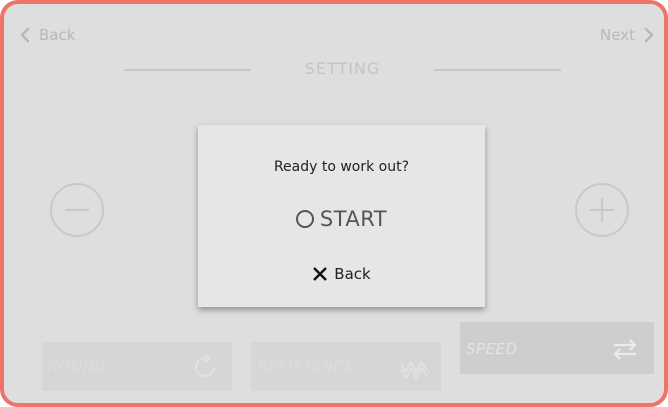 The height and width of the screenshot is (407, 668). What do you see at coordinates (414, 370) in the screenshot?
I see `wave-icon` at bounding box center [414, 370].